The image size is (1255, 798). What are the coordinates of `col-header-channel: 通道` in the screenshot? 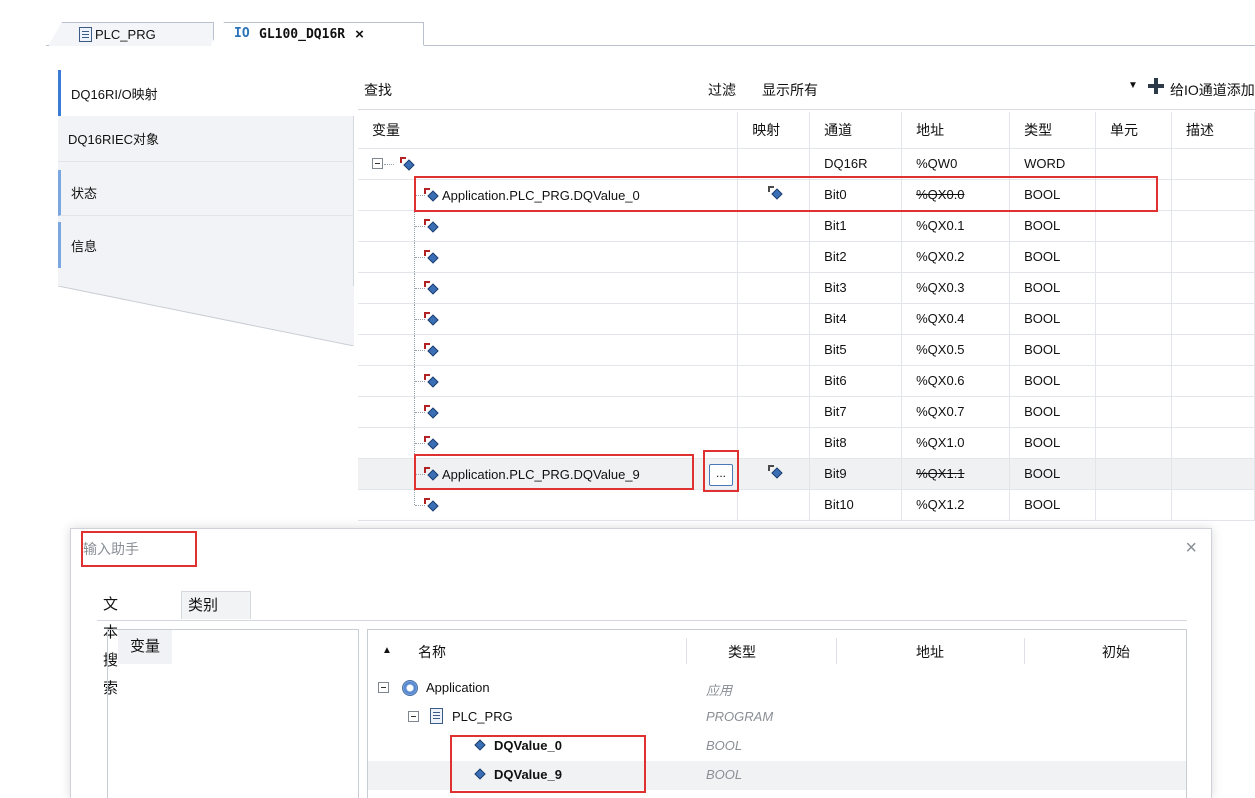 It's located at (856, 130).